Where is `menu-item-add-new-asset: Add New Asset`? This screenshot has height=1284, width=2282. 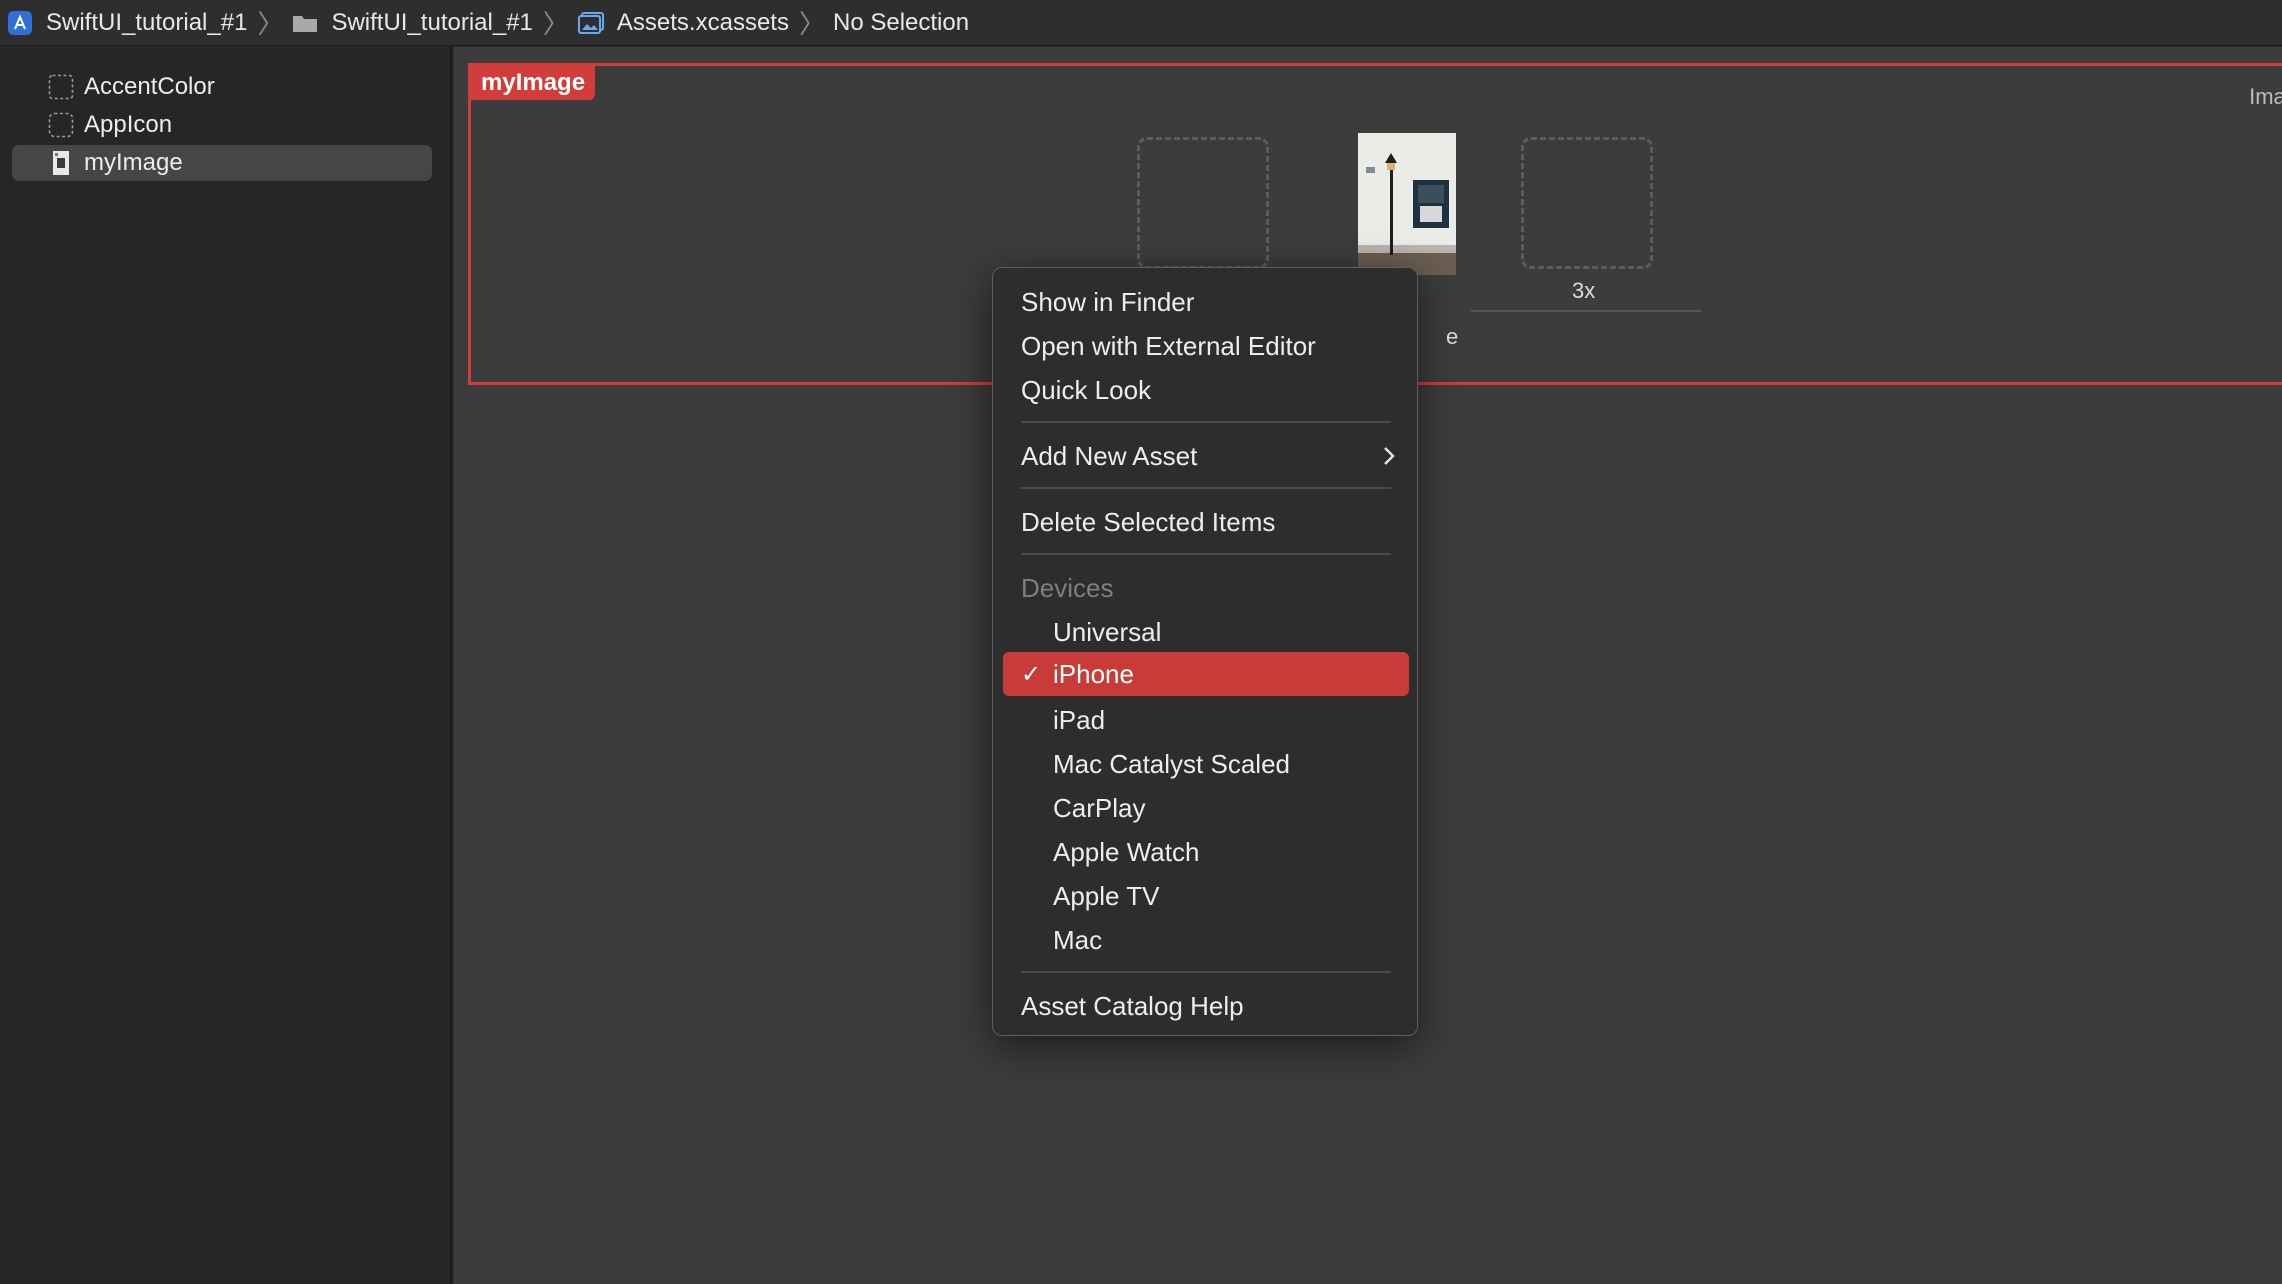 menu-item-add-new-asset: Add New Asset is located at coordinates (1206, 456).